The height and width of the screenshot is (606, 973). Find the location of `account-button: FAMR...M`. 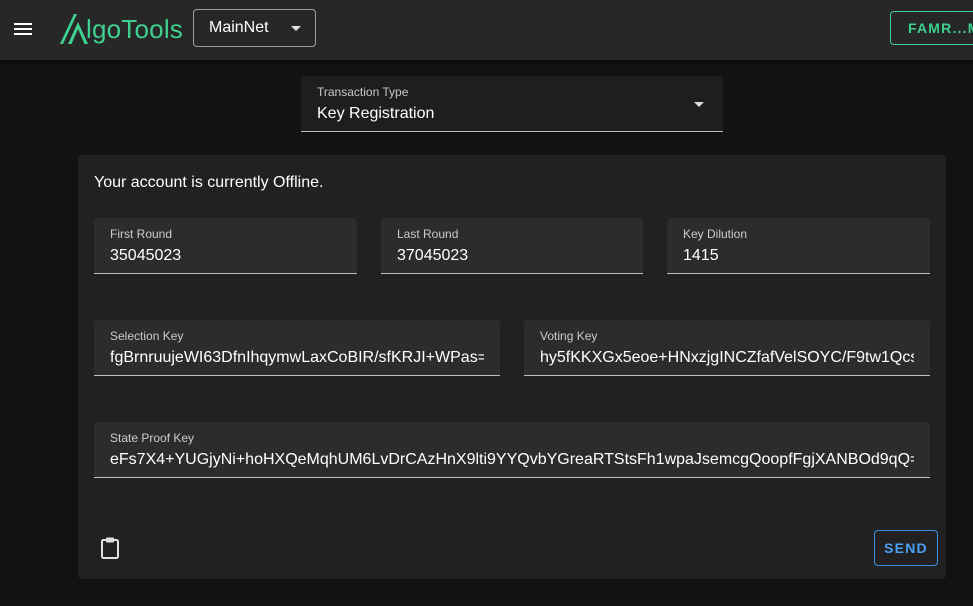

account-button: FAMR...M is located at coordinates (931, 28).